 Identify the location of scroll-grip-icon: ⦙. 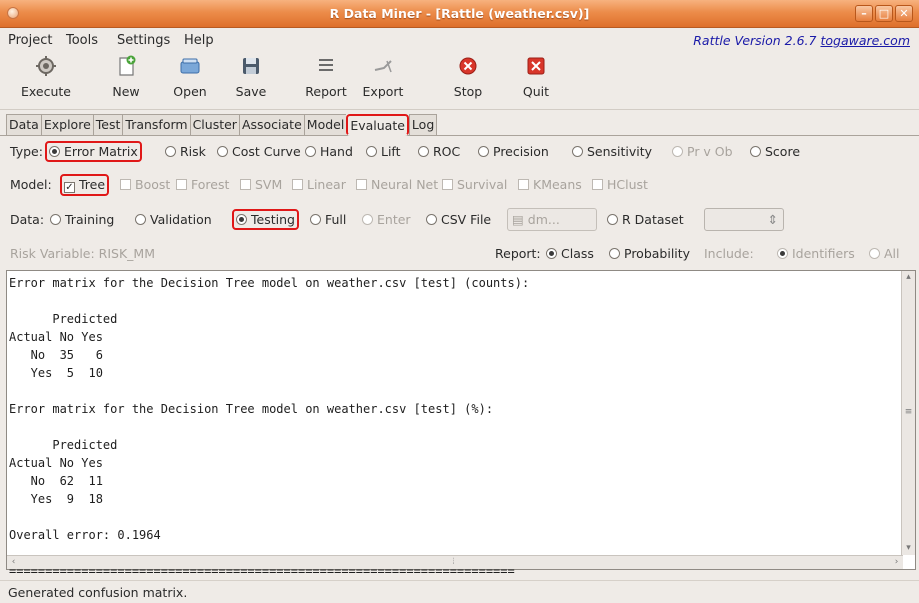
(453, 562).